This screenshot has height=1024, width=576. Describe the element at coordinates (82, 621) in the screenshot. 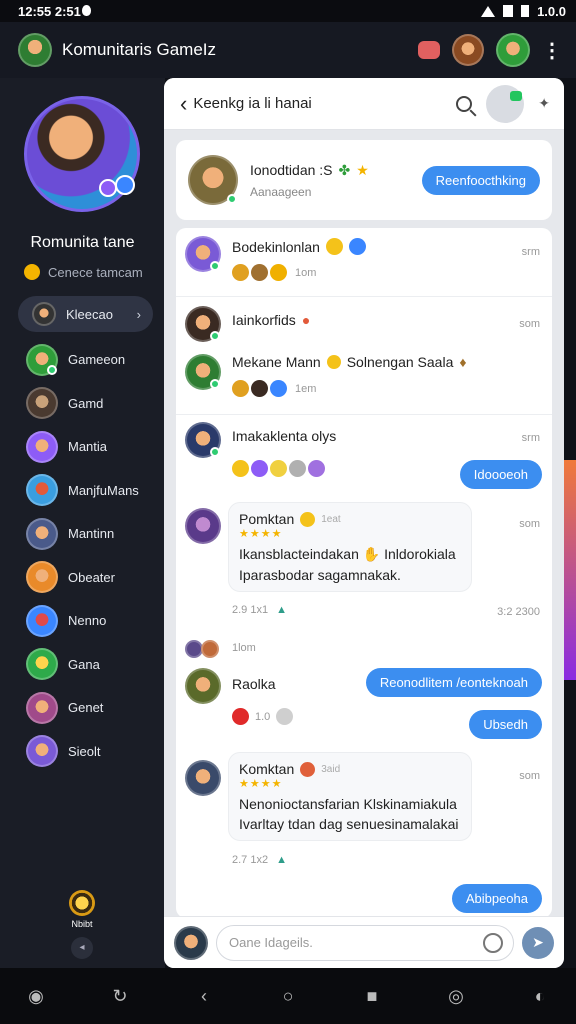

I see `sidebar-item-7: Nenno` at that location.